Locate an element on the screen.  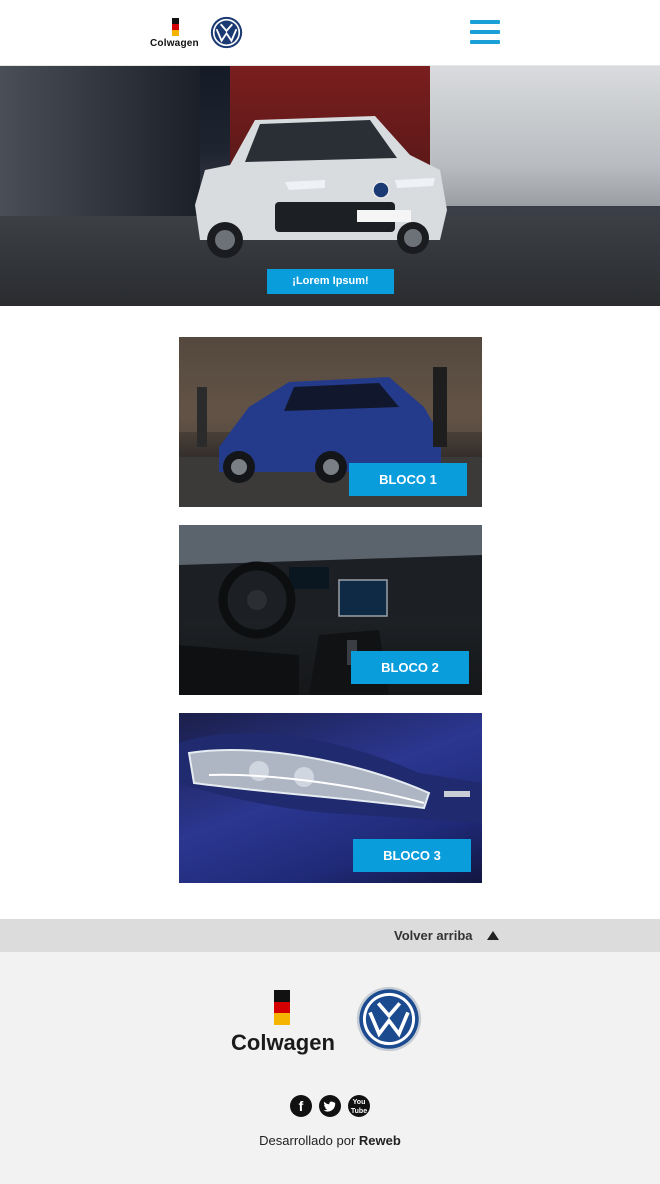
developer-credit: Desarrollado por Reweb is located at coordinates (330, 1140).